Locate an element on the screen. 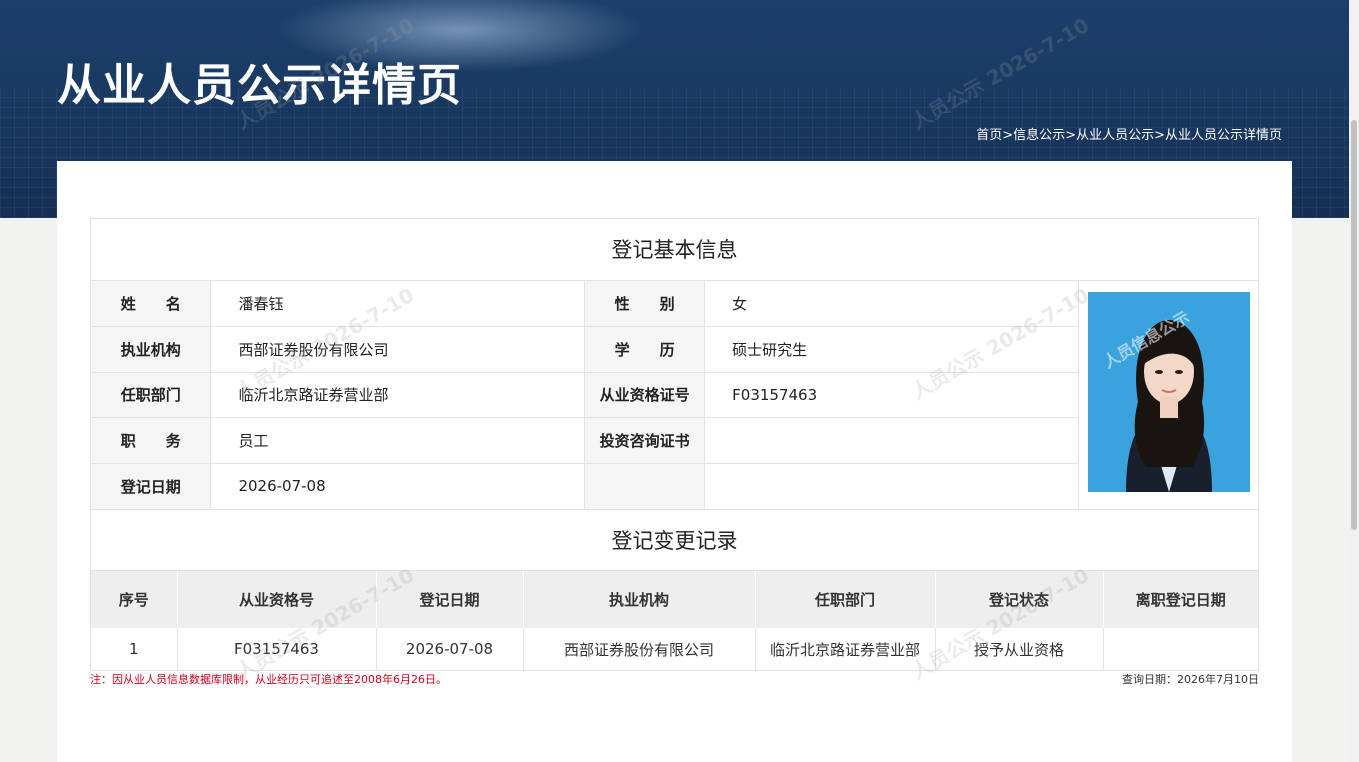 The width and height of the screenshot is (1359, 762). label-name: 姓 名 is located at coordinates (151, 304).